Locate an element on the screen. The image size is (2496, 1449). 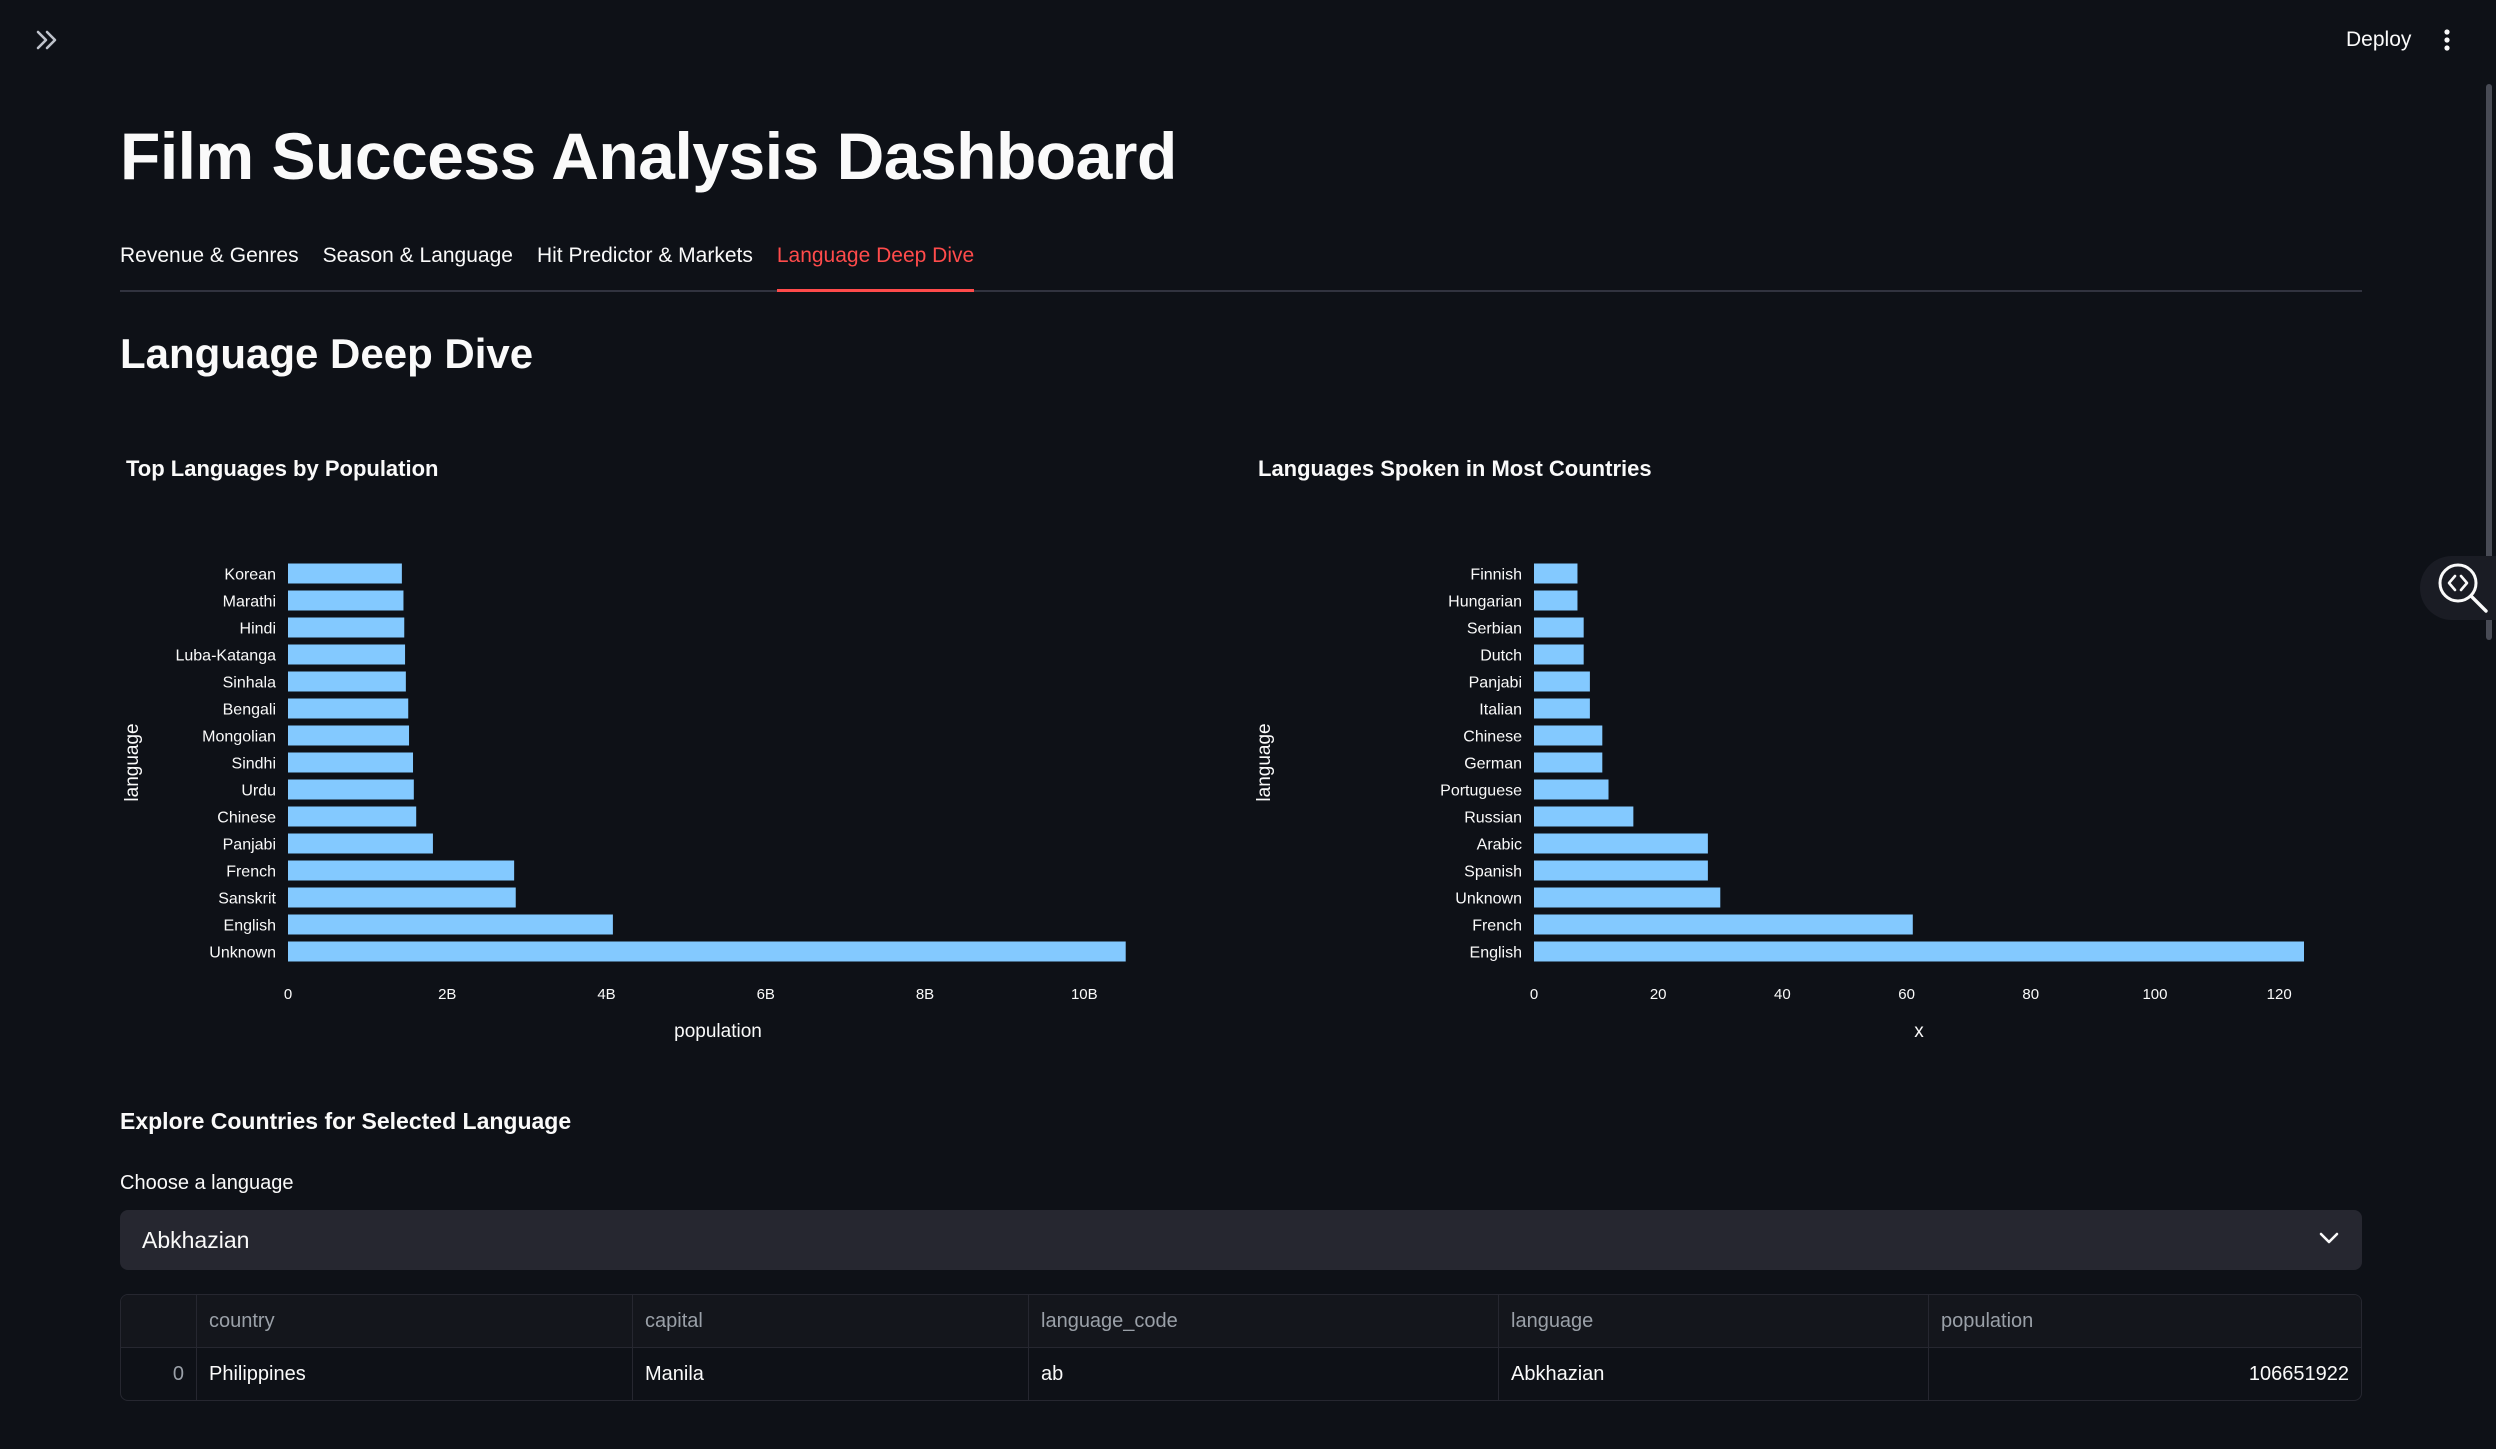
countries-tick-label: Italian is located at coordinates (1500, 710).